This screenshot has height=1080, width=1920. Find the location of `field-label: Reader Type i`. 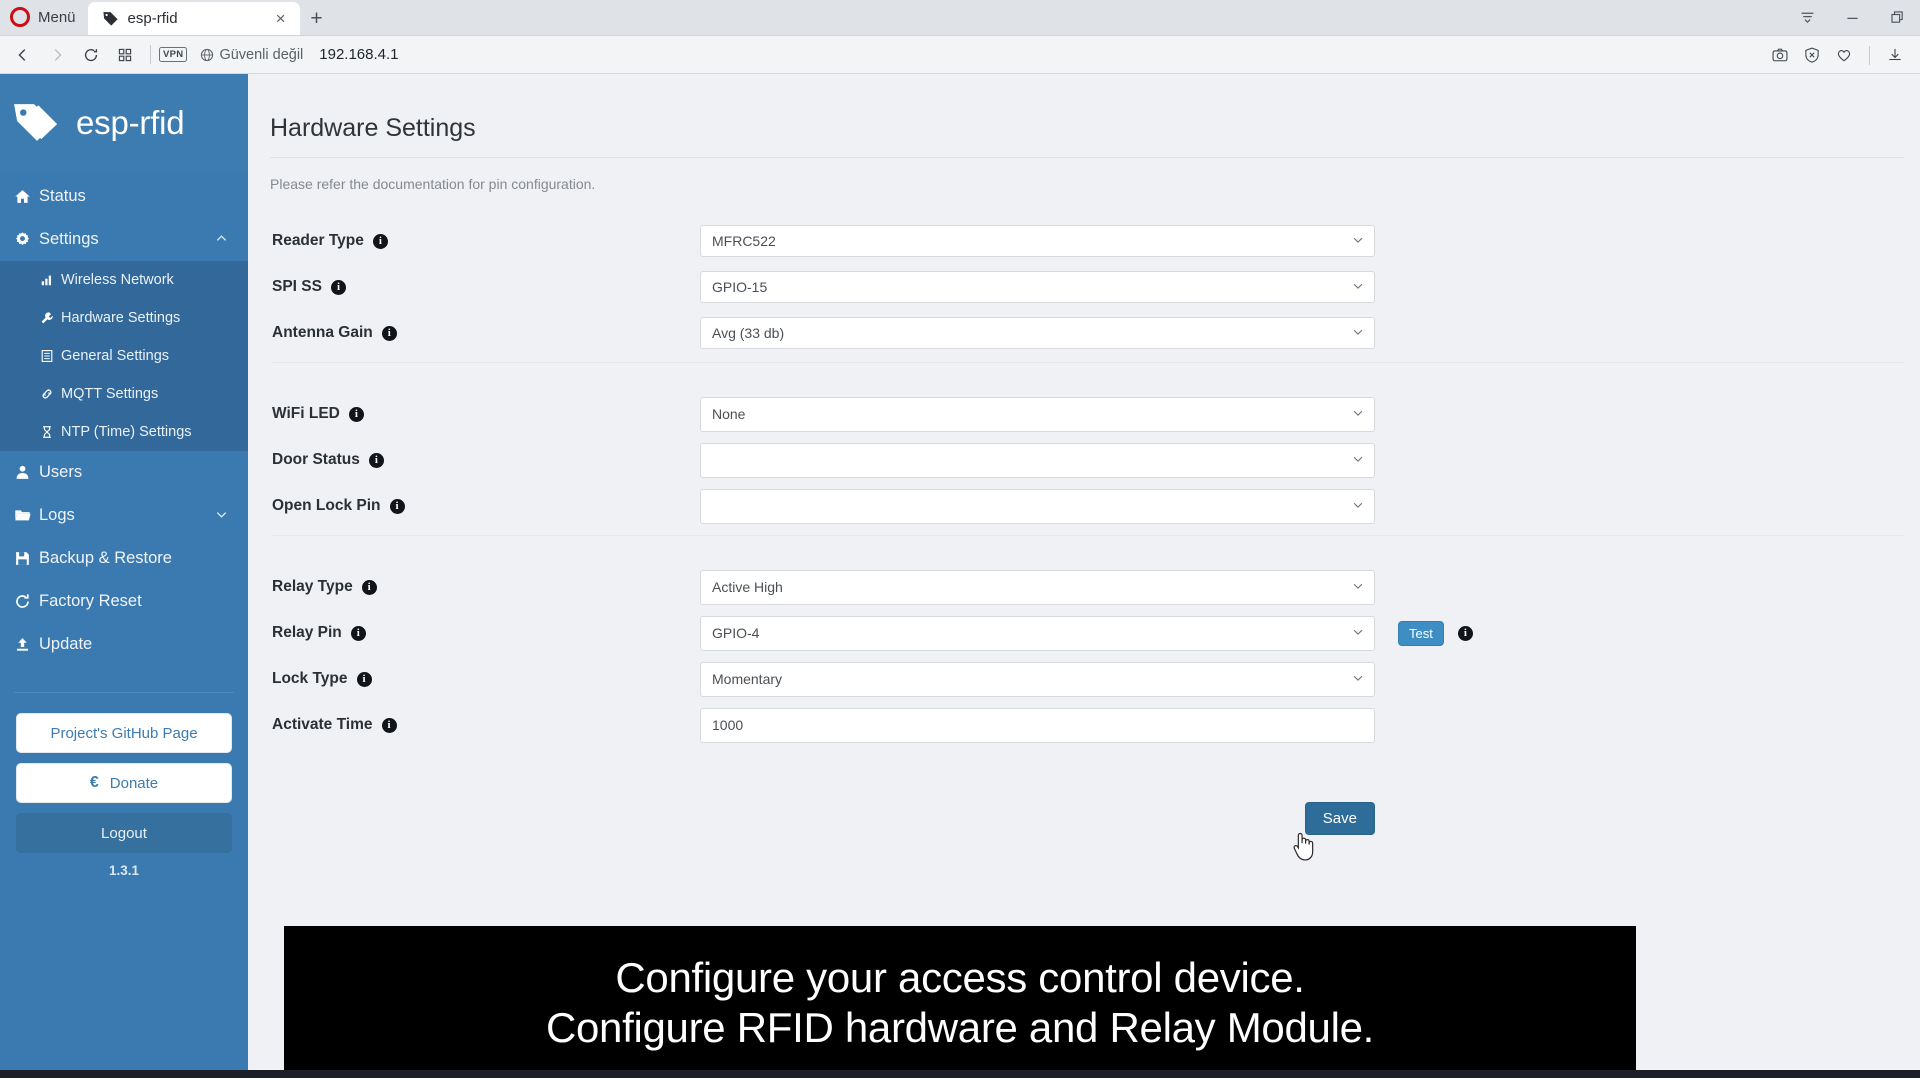

field-label: Reader Type i is located at coordinates (485, 241).